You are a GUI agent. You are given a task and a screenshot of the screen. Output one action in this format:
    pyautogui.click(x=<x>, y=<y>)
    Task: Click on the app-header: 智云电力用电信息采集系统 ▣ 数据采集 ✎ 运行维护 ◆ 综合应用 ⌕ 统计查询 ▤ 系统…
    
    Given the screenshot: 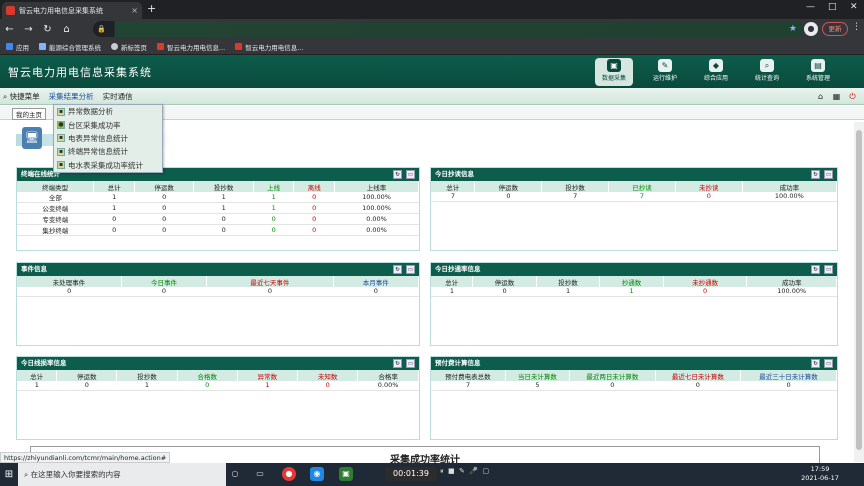 What is the action you would take?
    pyautogui.click(x=432, y=71)
    